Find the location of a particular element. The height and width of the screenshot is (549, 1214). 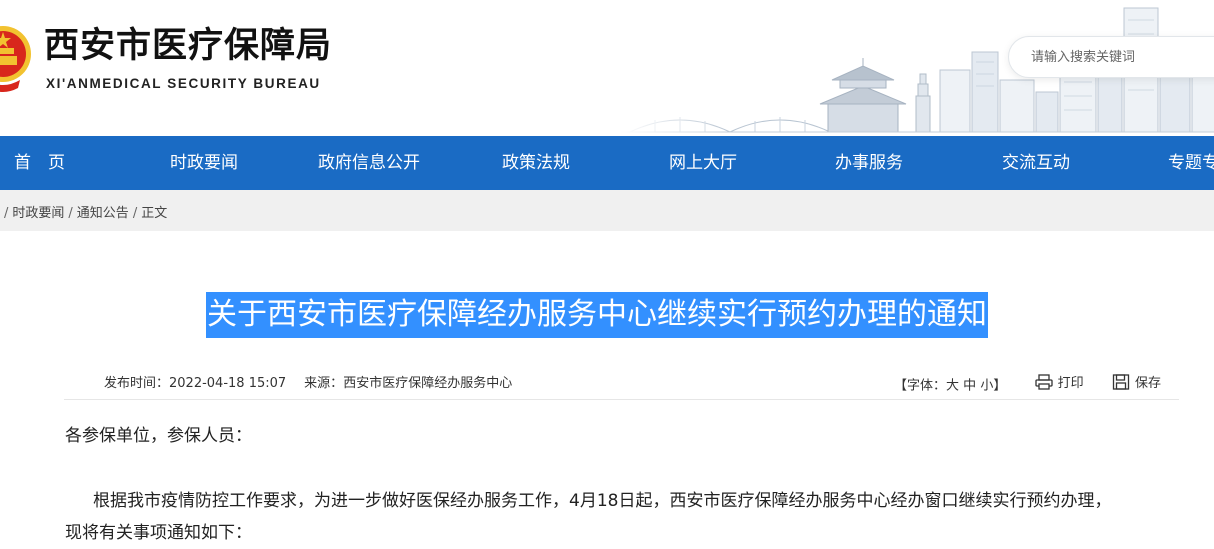

breadcrumb-item-news: 时政要闻 is located at coordinates (38, 213).